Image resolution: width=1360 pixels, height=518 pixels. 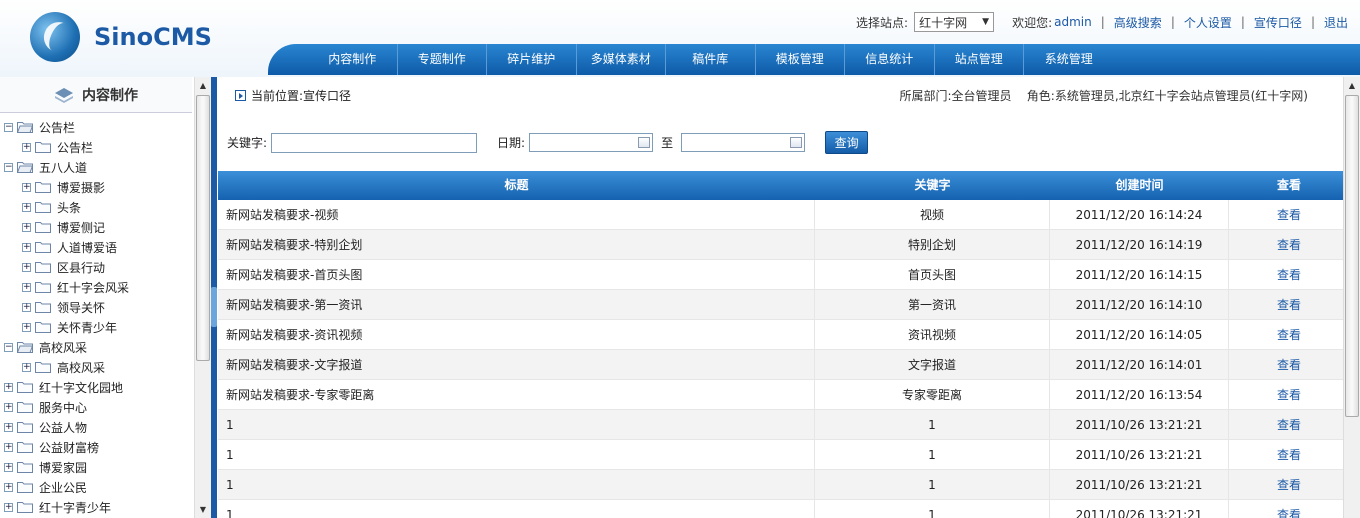 What do you see at coordinates (516, 364) in the screenshot?
I see `cell-title: 新网站发稿要求-文字报道` at bounding box center [516, 364].